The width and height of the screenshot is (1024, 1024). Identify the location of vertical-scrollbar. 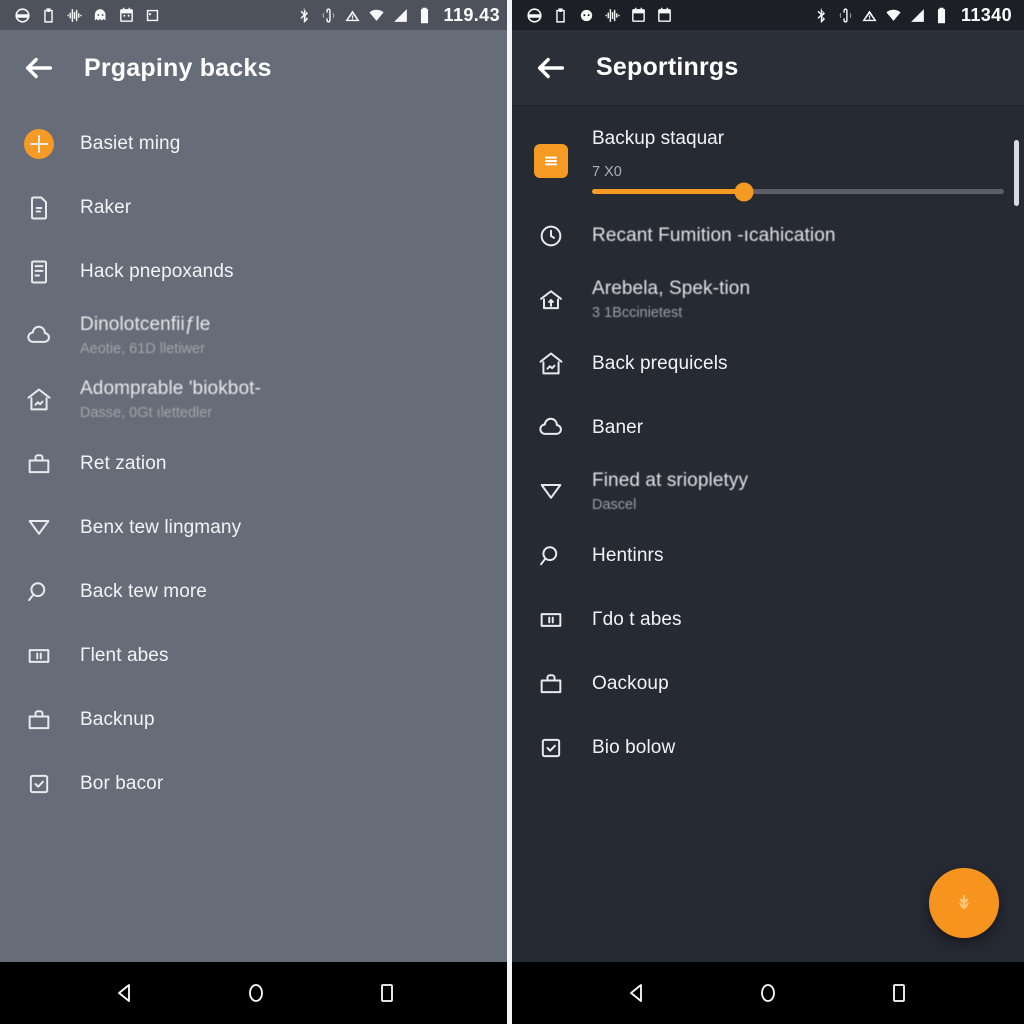
(1016, 173).